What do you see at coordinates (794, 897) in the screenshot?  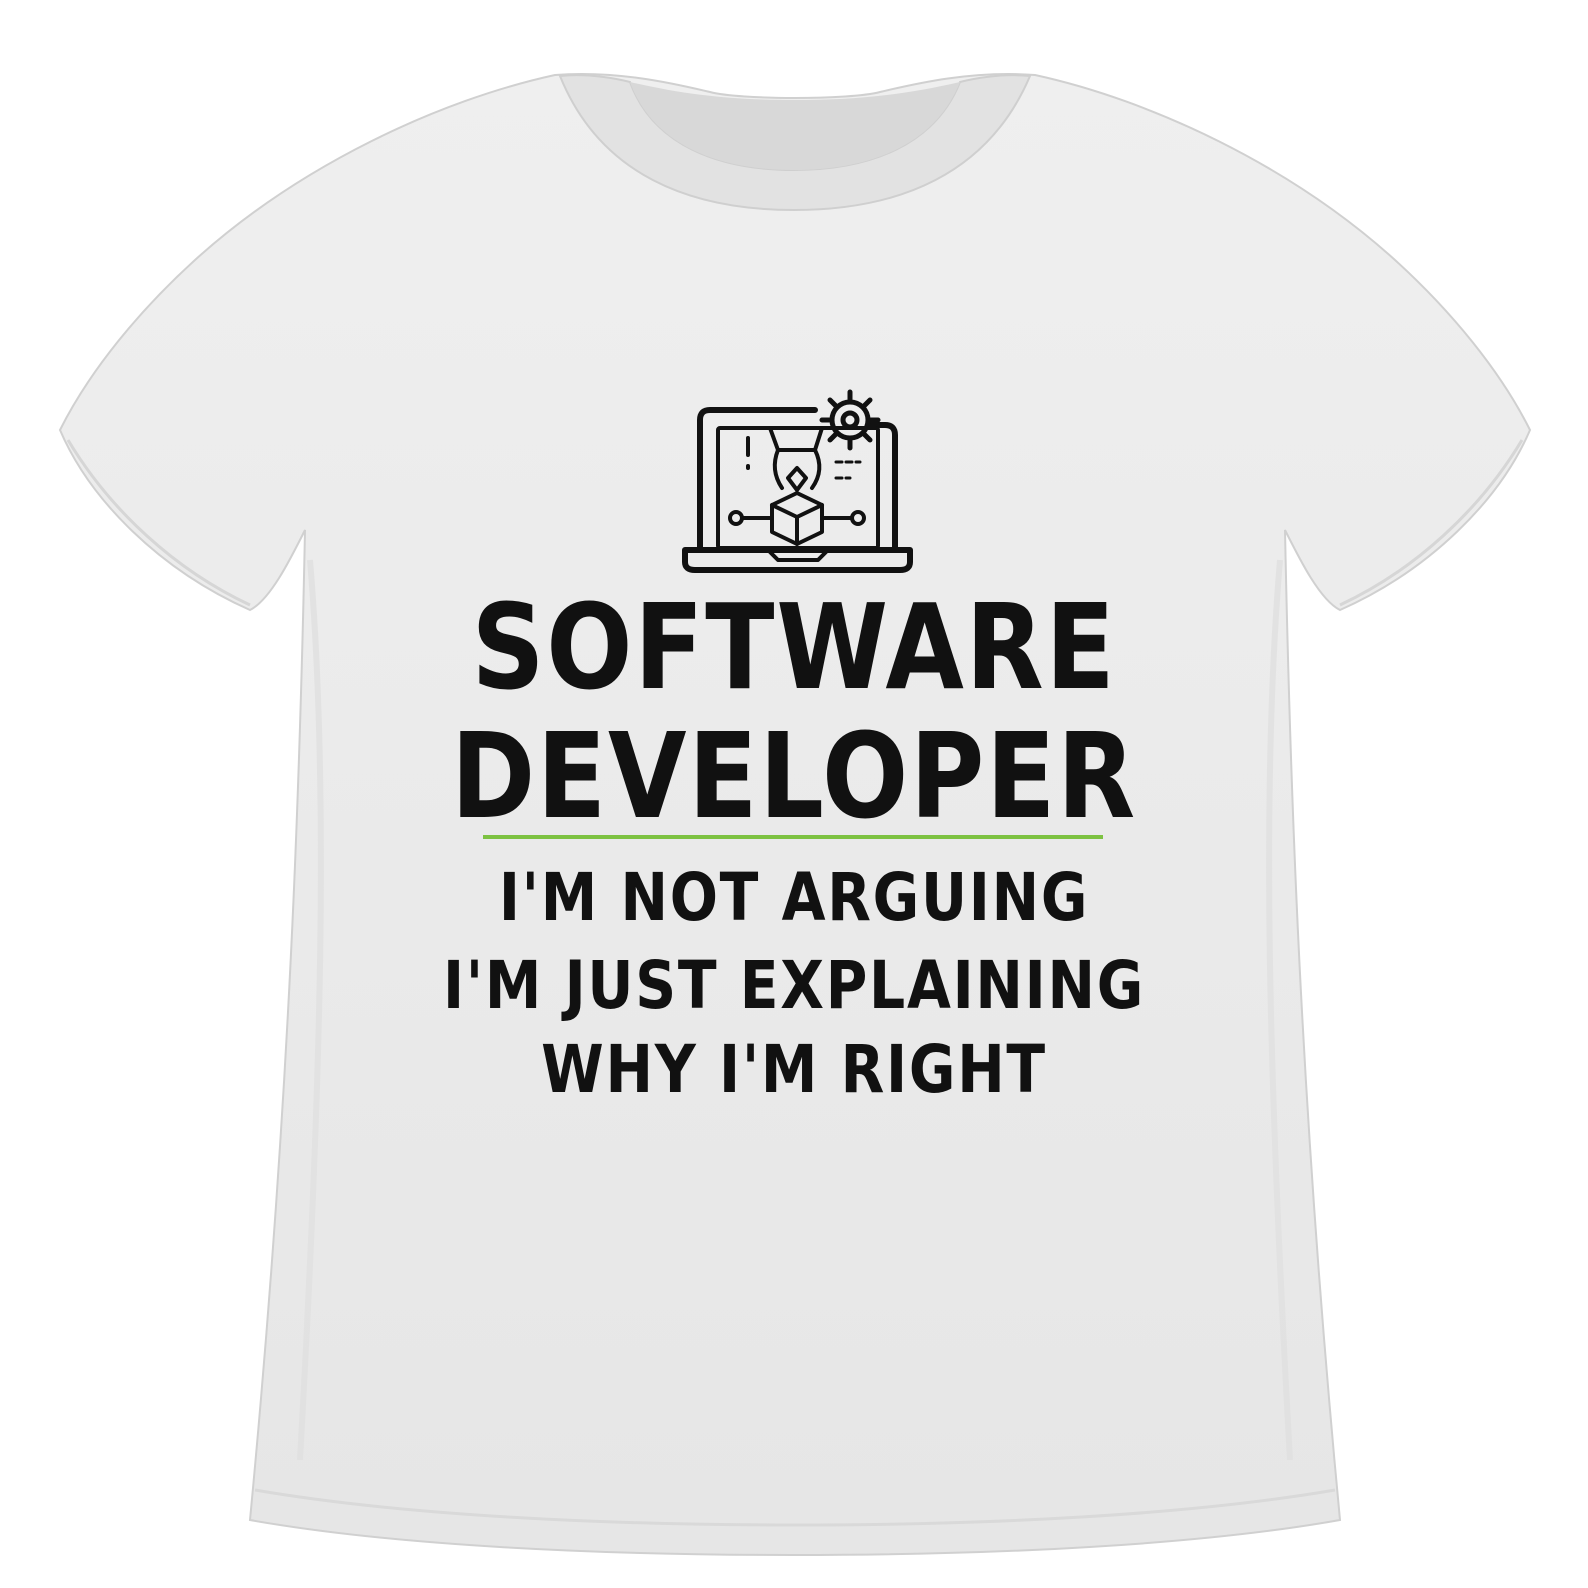 I see `tagline-not-arguing: I'M NOT ARGUING` at bounding box center [794, 897].